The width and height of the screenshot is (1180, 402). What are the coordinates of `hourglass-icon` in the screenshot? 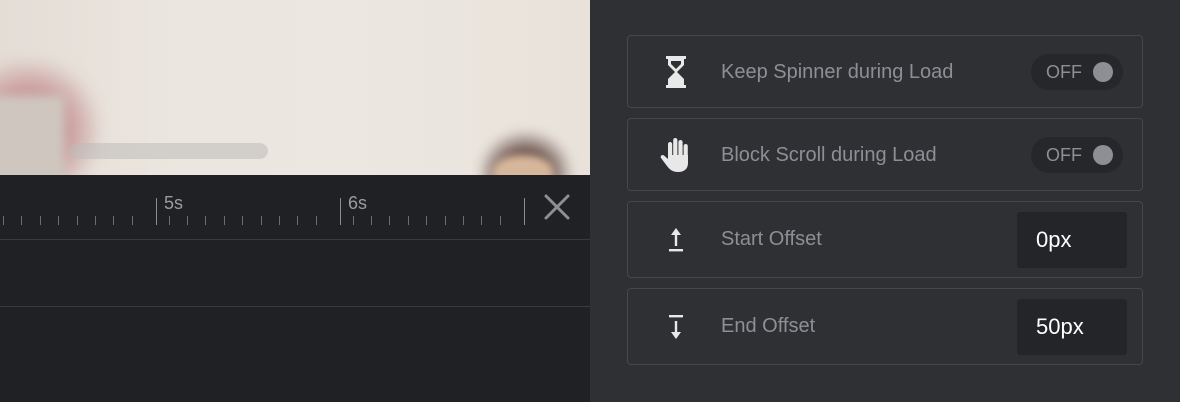 It's located at (676, 72).